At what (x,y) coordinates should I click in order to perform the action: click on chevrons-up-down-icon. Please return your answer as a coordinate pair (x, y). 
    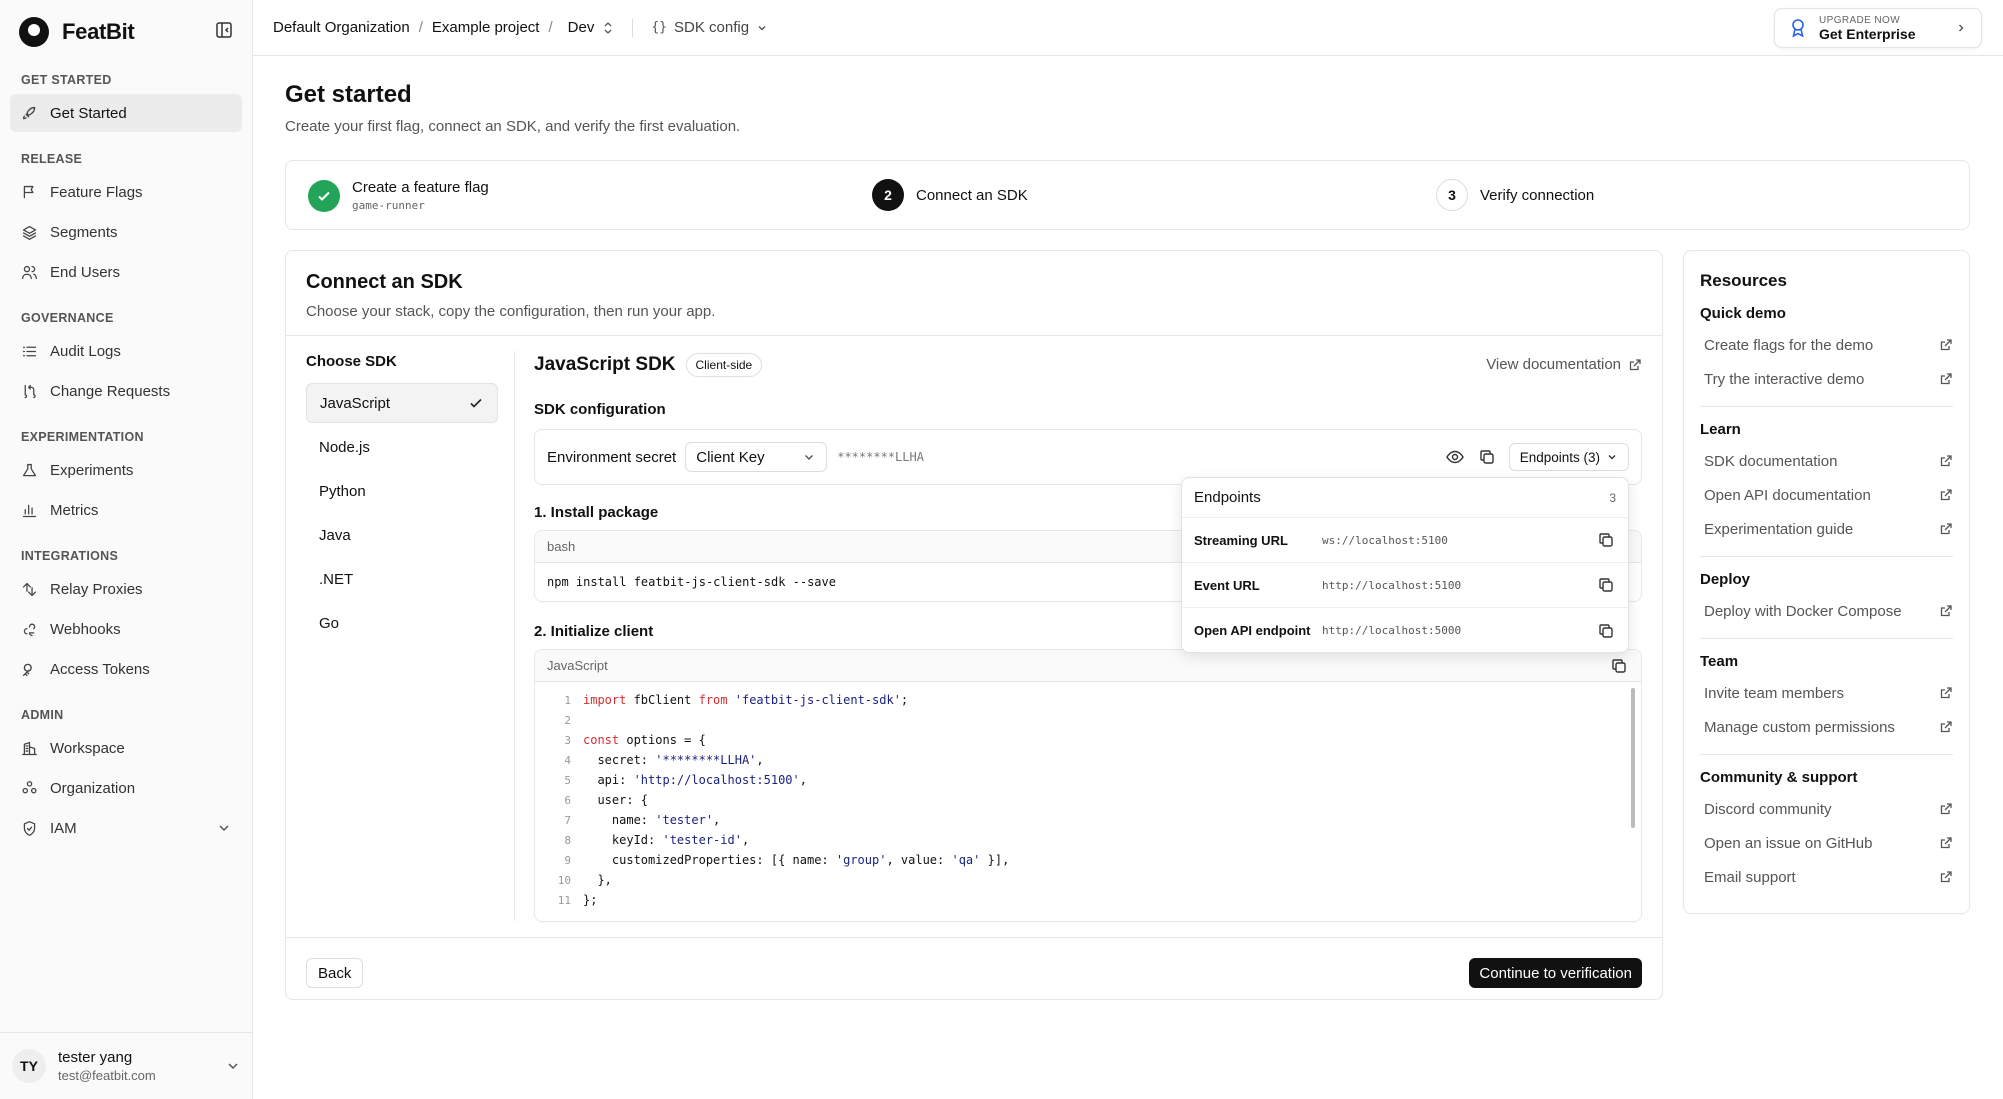
    Looking at the image, I should click on (608, 27).